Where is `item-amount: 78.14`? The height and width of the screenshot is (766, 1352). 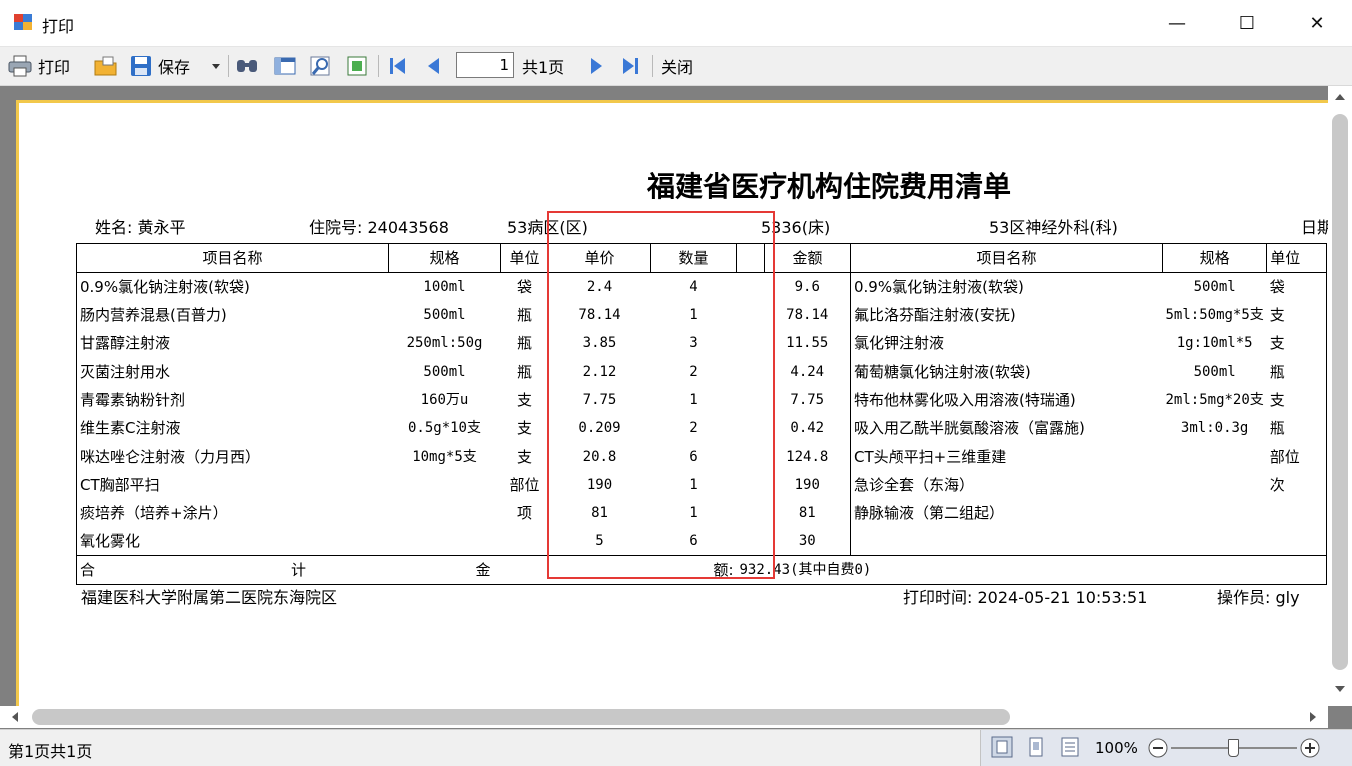
item-amount: 78.14 is located at coordinates (807, 315).